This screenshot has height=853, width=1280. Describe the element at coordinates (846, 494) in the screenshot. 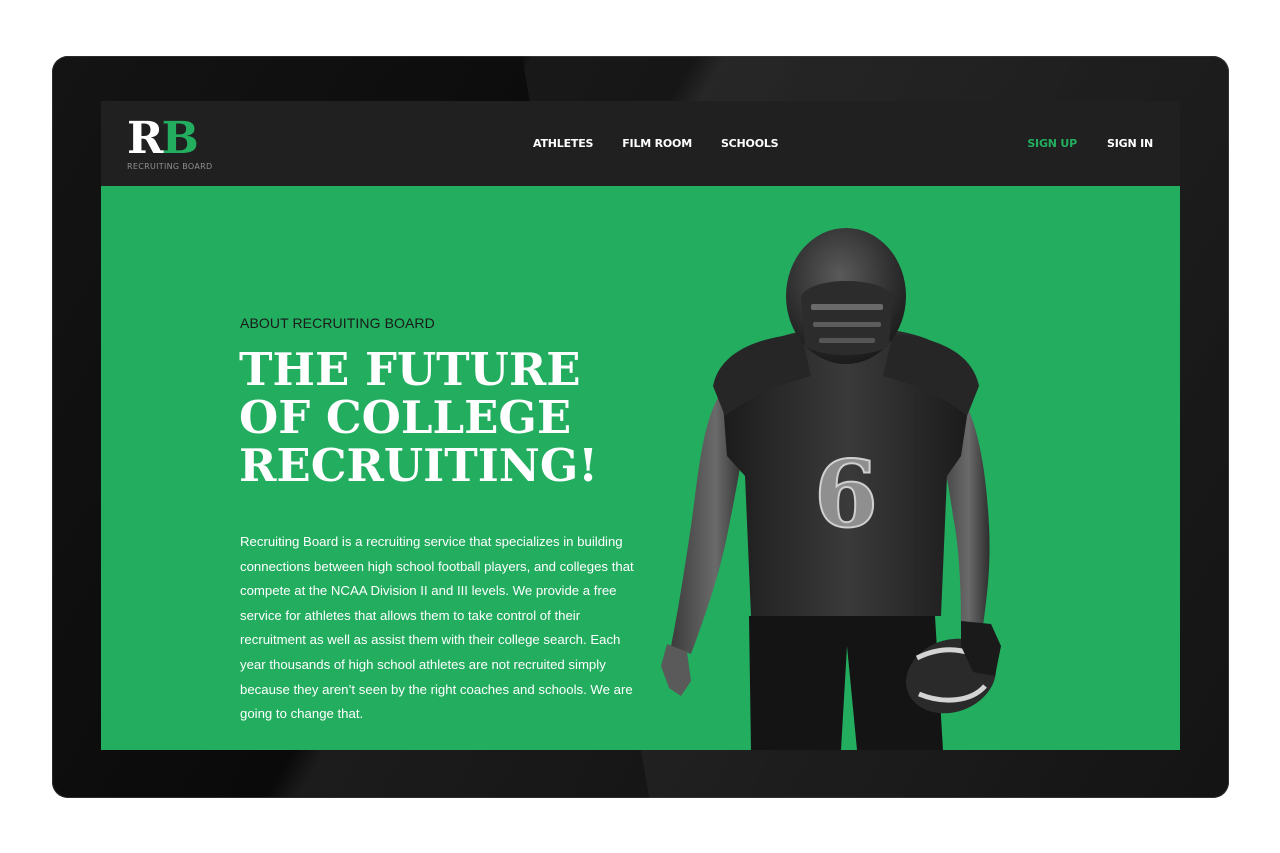

I see `jersey-number: 6` at that location.